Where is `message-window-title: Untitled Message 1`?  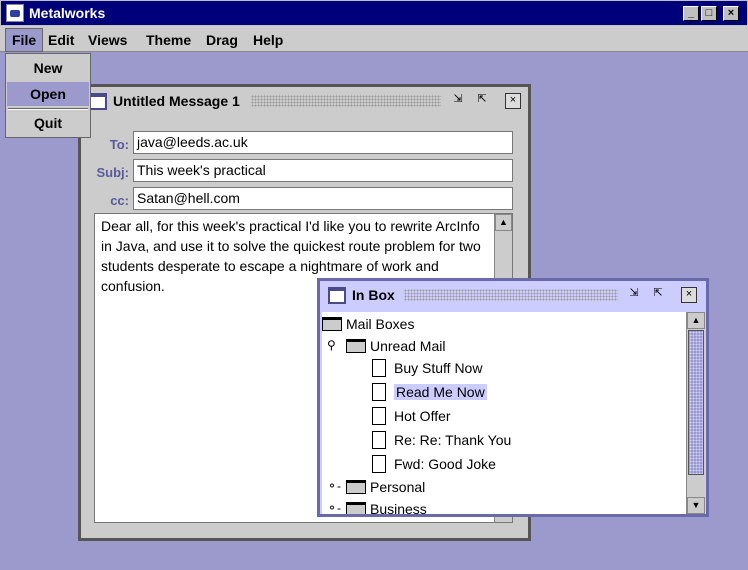 message-window-title: Untitled Message 1 is located at coordinates (176, 101).